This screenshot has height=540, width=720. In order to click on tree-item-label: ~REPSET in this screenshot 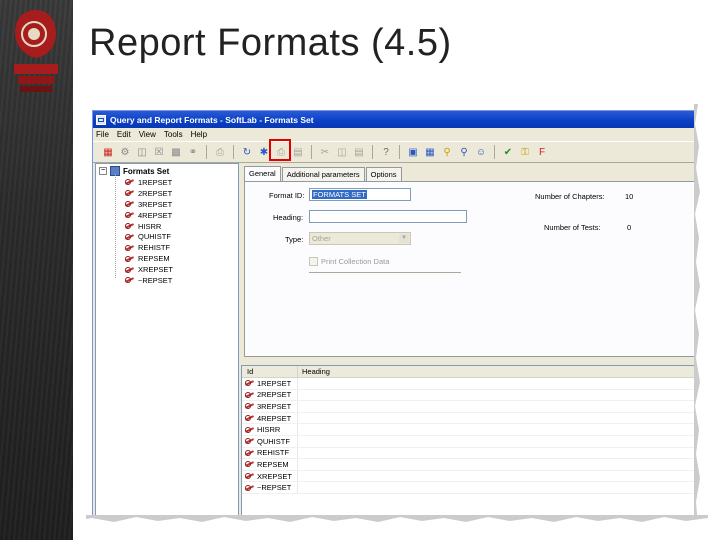, I will do `click(155, 280)`.